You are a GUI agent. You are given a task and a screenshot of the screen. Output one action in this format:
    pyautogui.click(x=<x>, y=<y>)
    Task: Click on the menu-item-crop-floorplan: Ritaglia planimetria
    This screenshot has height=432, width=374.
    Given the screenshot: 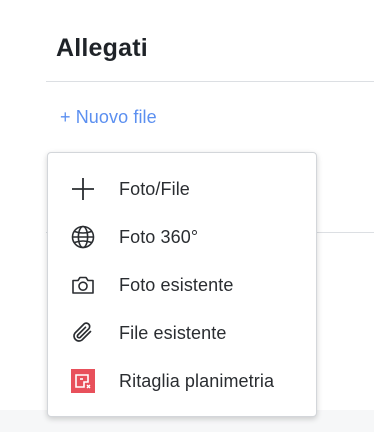 What is the action you would take?
    pyautogui.click(x=182, y=381)
    